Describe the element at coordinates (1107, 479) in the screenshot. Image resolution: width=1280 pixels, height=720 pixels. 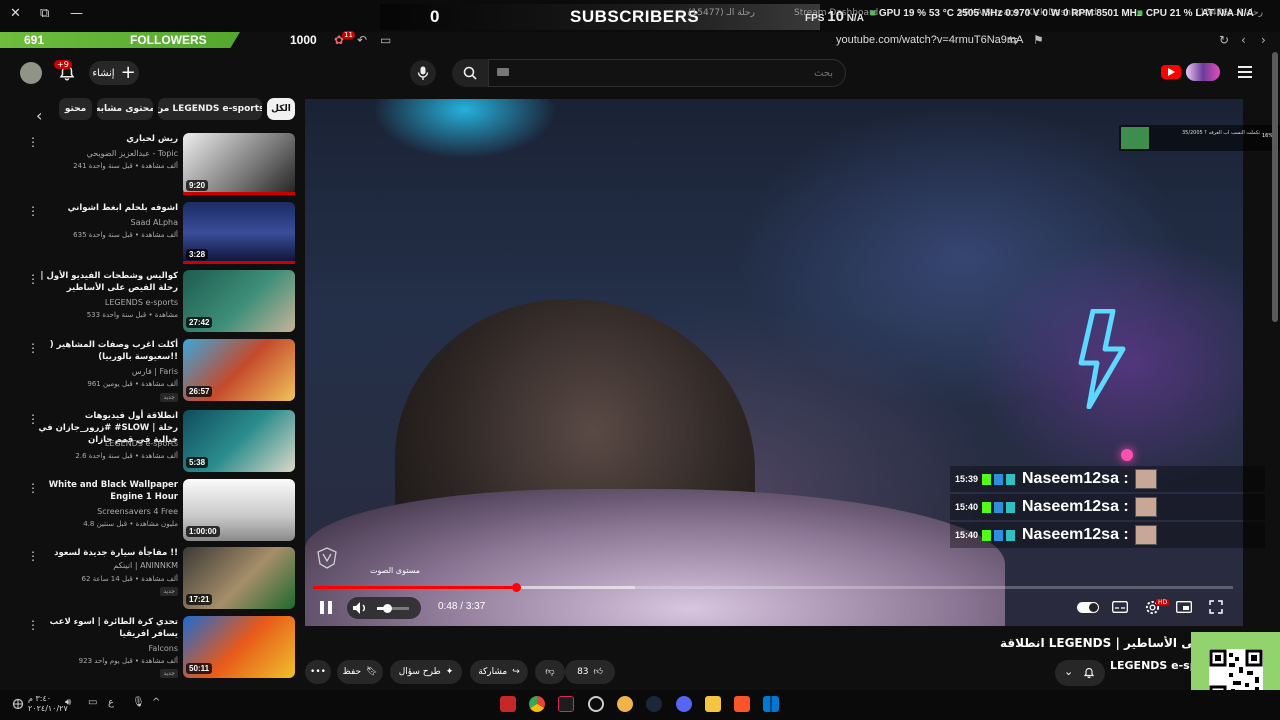
I see `chat-message: 15:39 Naseem12sa :` at that location.